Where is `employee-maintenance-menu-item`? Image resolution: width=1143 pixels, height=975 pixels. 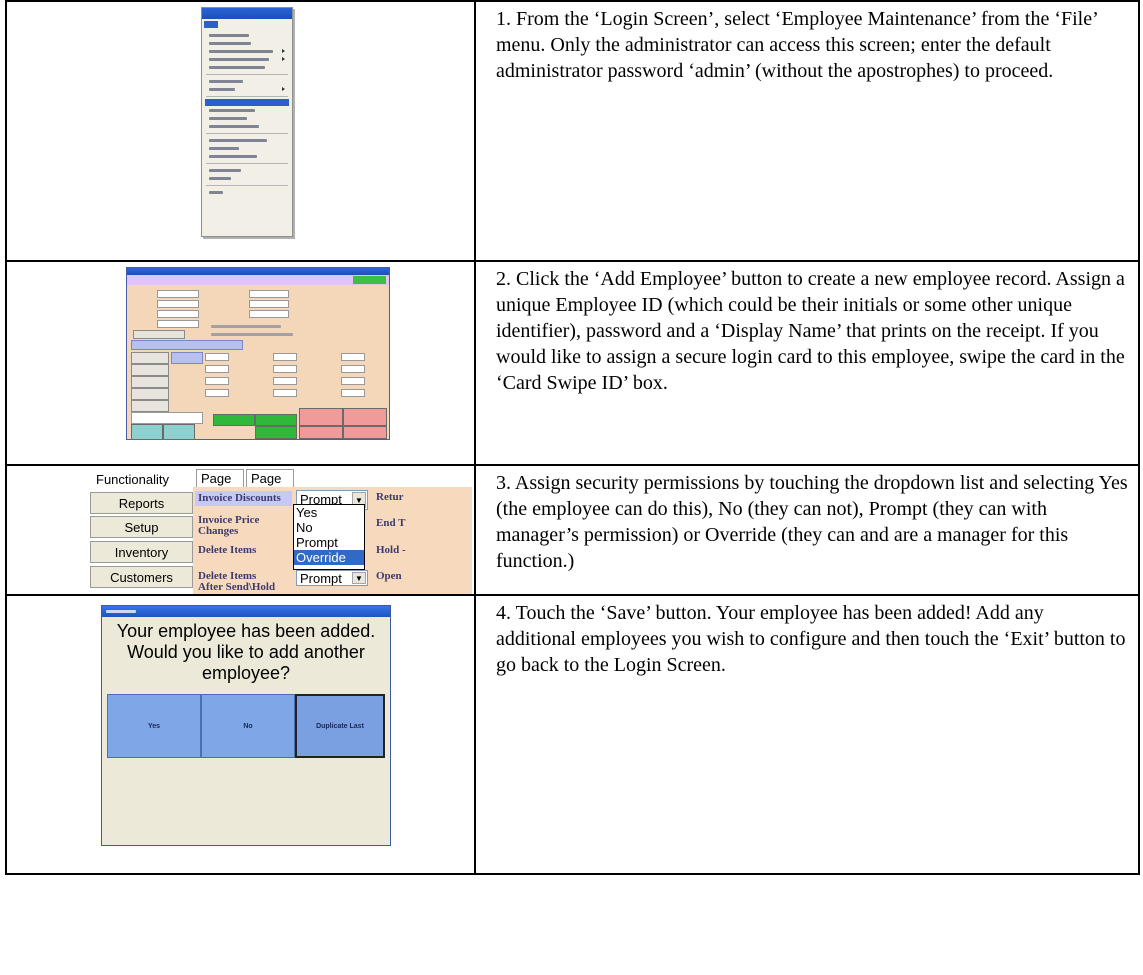
employee-maintenance-menu-item is located at coordinates (247, 102).